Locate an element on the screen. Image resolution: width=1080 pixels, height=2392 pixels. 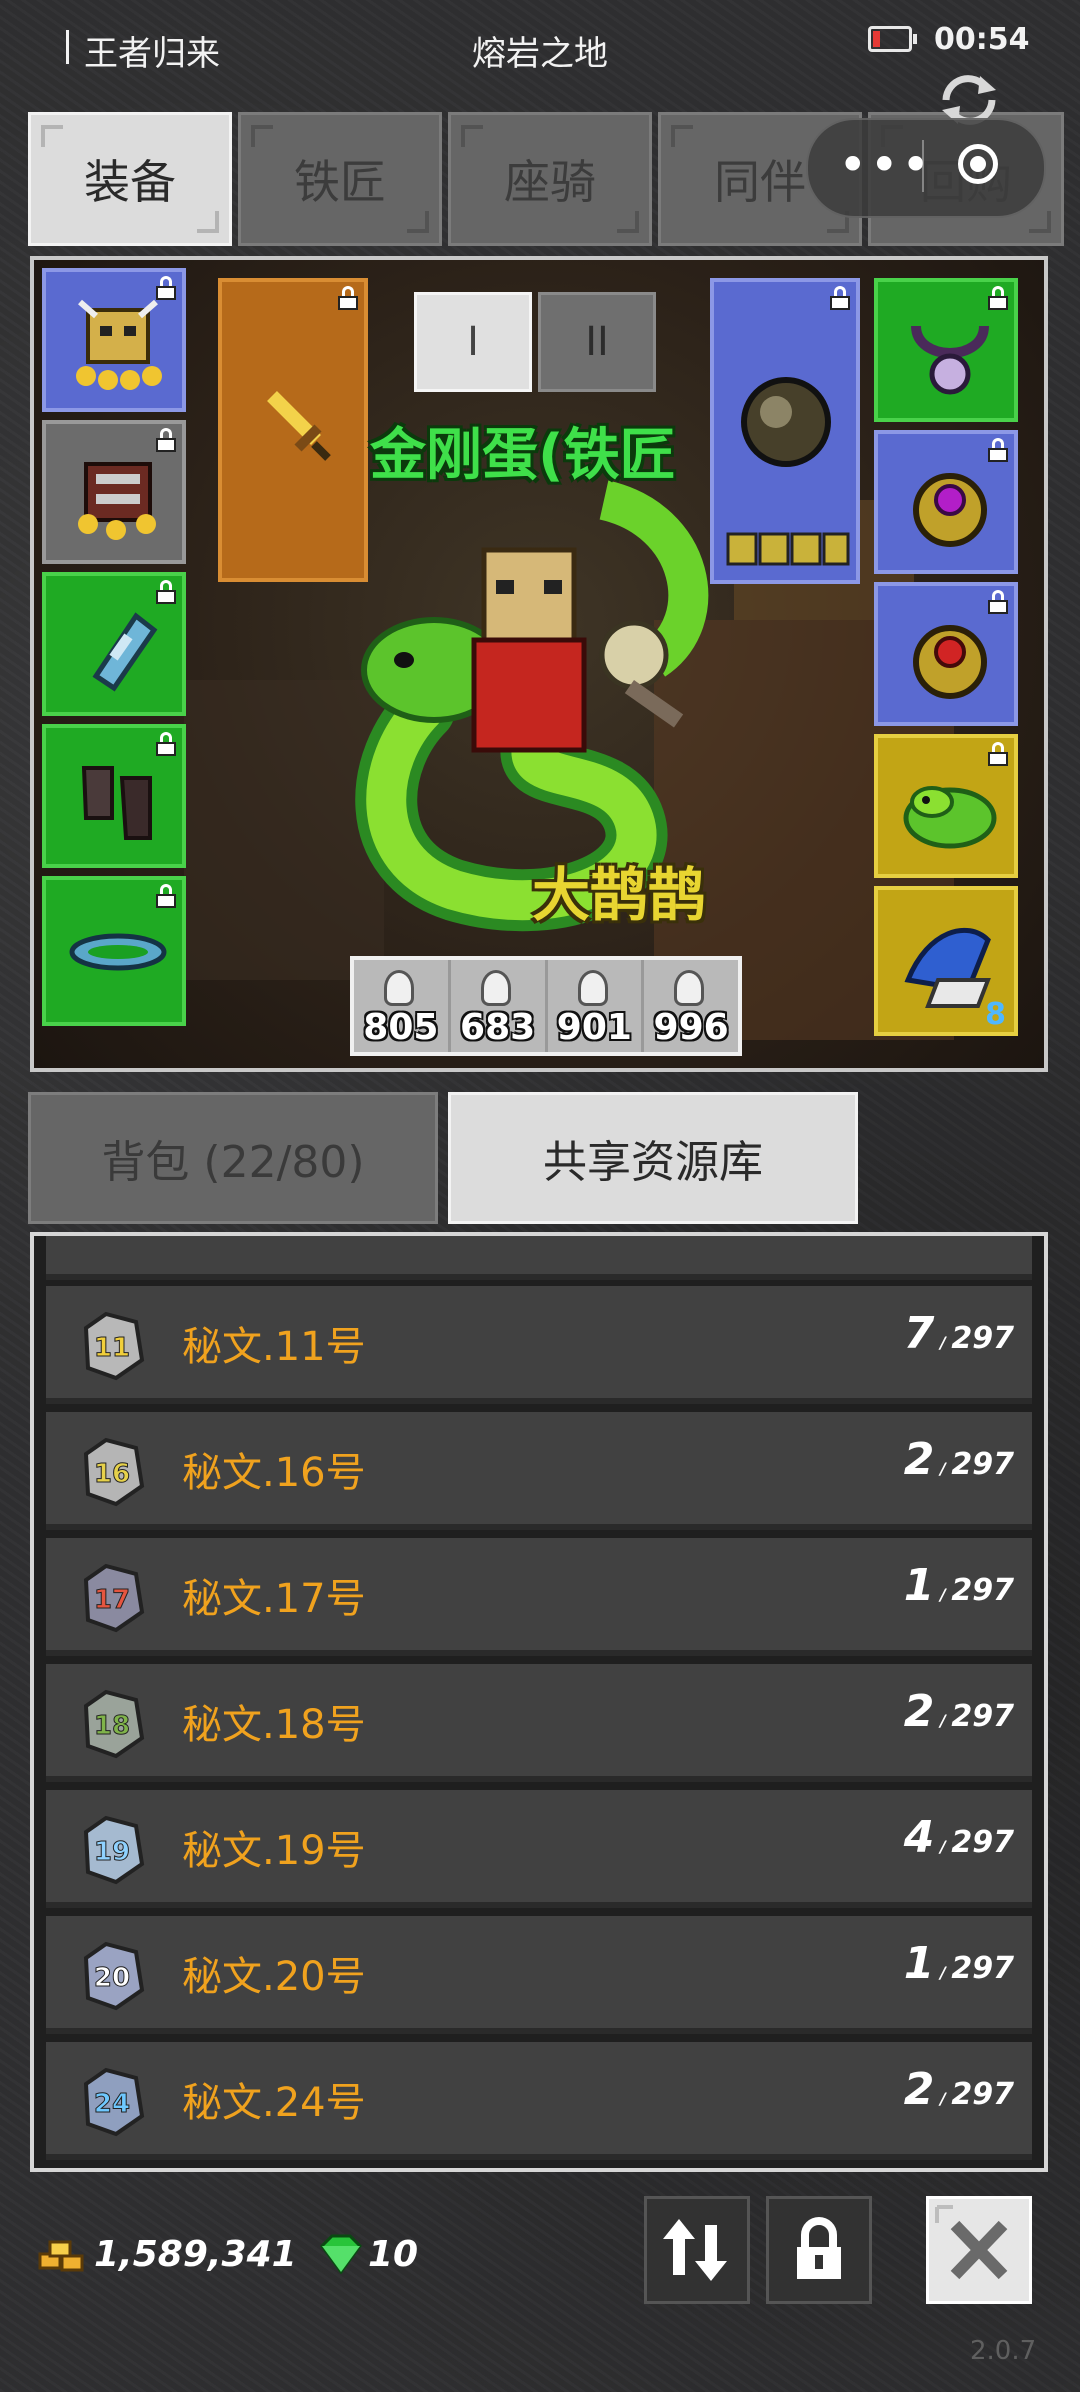
slot-armor is located at coordinates (114, 492).